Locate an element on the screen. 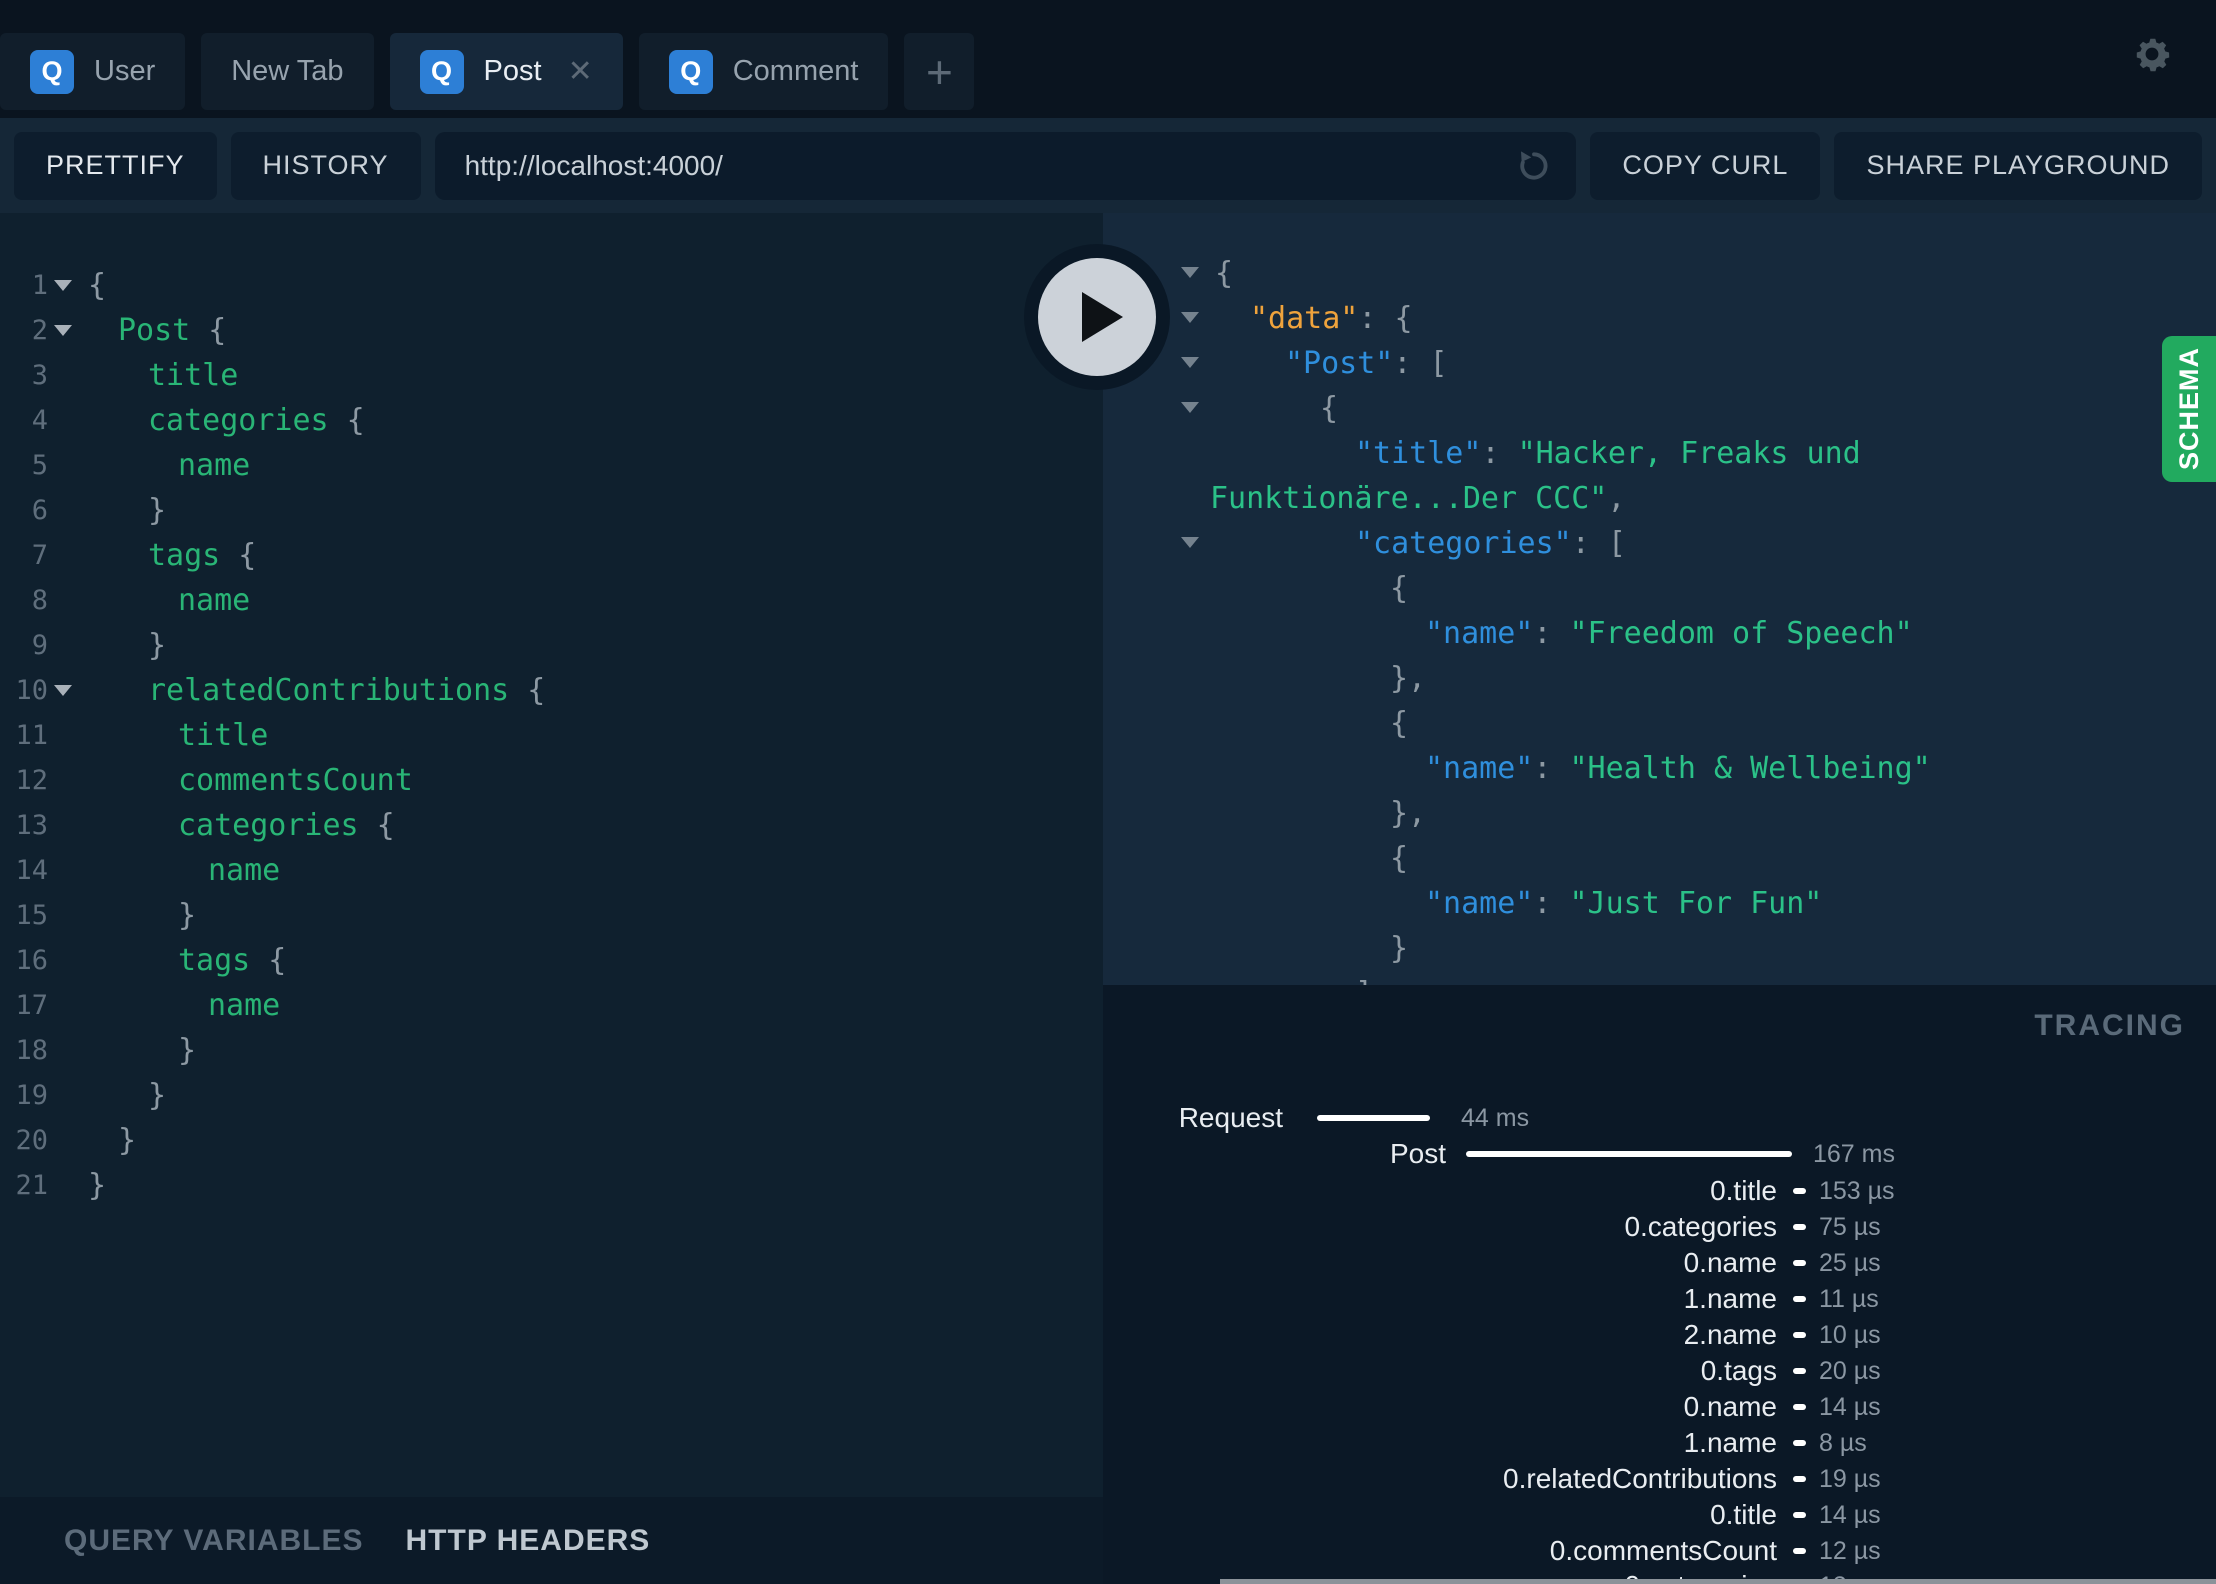 The width and height of the screenshot is (2216, 1584). close-tab-icon: ✕ is located at coordinates (580, 71).